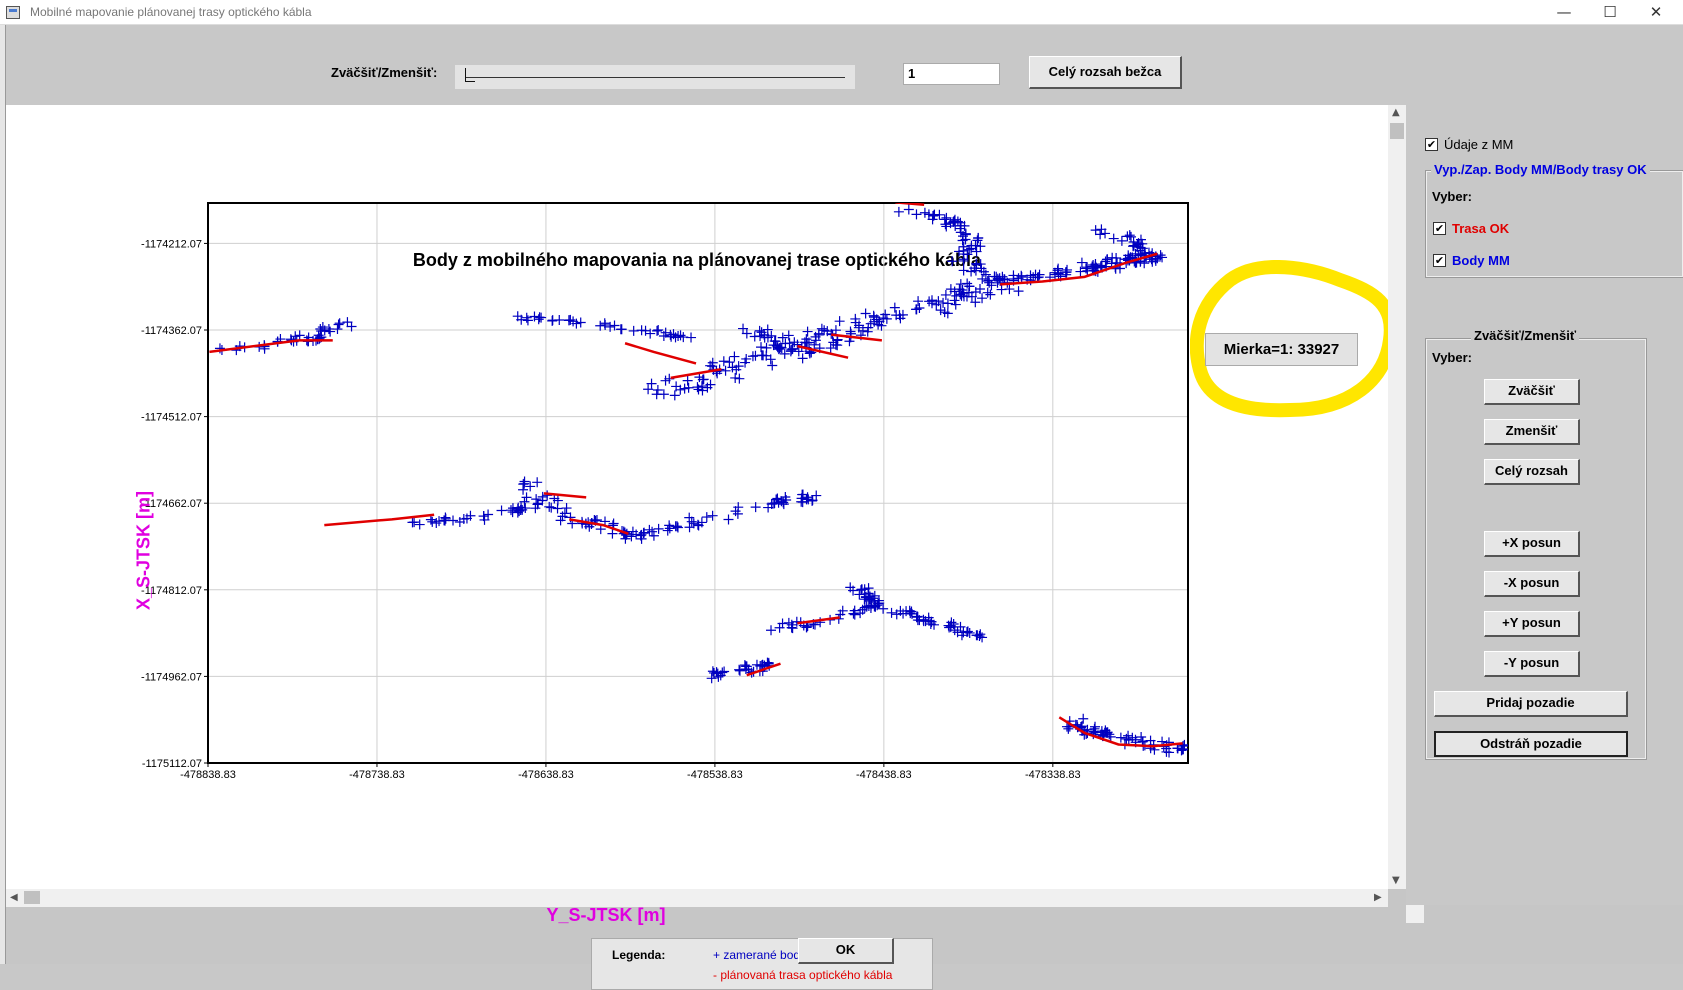 This screenshot has width=1683, height=990. I want to click on vertical-scrollbar: ▲ ▼, so click(1397, 497).